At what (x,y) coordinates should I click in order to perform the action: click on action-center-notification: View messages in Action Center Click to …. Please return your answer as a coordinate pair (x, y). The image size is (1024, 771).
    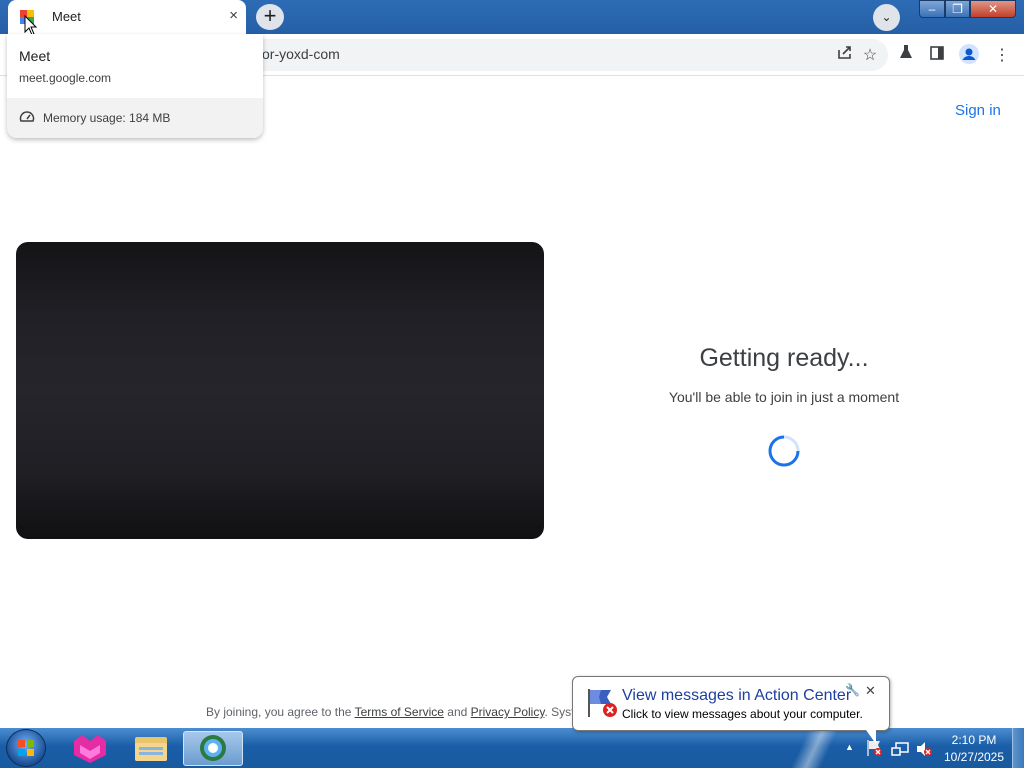
    Looking at the image, I should click on (731, 703).